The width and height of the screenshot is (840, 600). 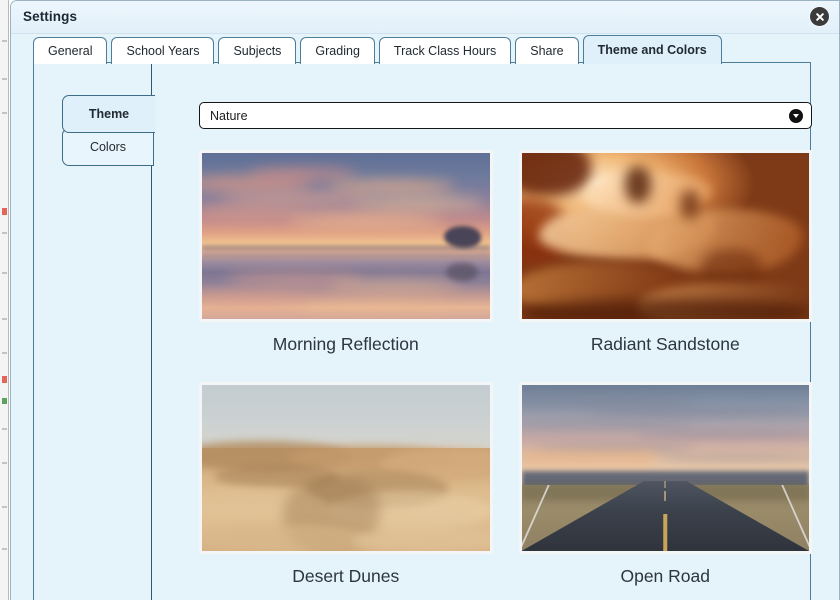 I want to click on theme-card-radiant-sandstone: Radiant Sandstone, so click(x=665, y=252).